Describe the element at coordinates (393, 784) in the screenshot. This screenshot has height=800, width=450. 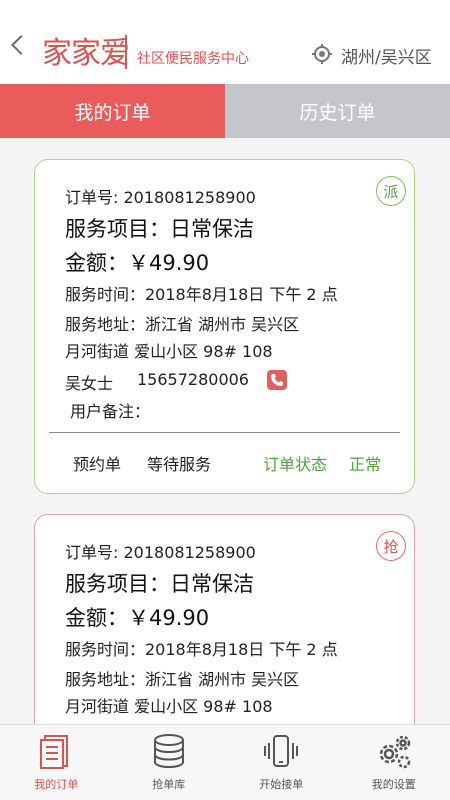
I see `nav-label: 我的设置` at that location.